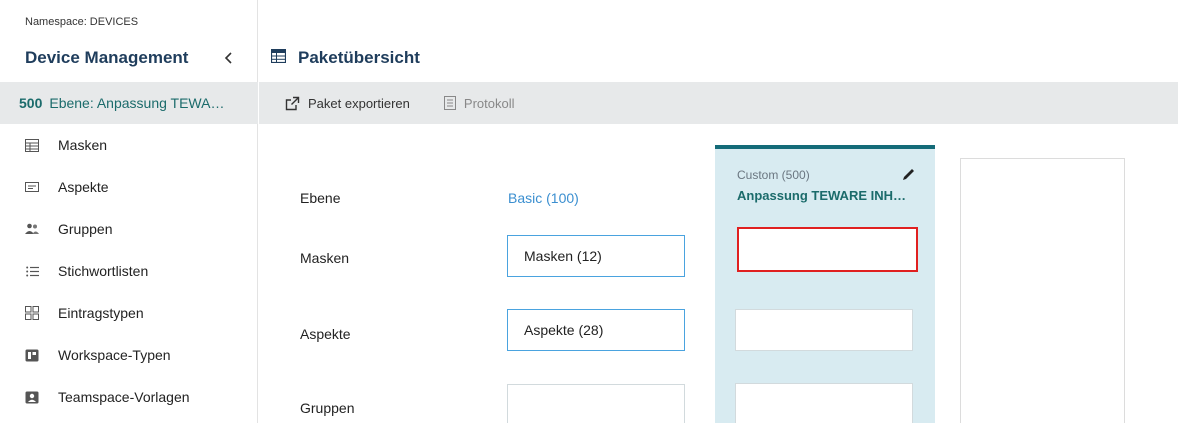  I want to click on custom-masks-cell, so click(827, 249).